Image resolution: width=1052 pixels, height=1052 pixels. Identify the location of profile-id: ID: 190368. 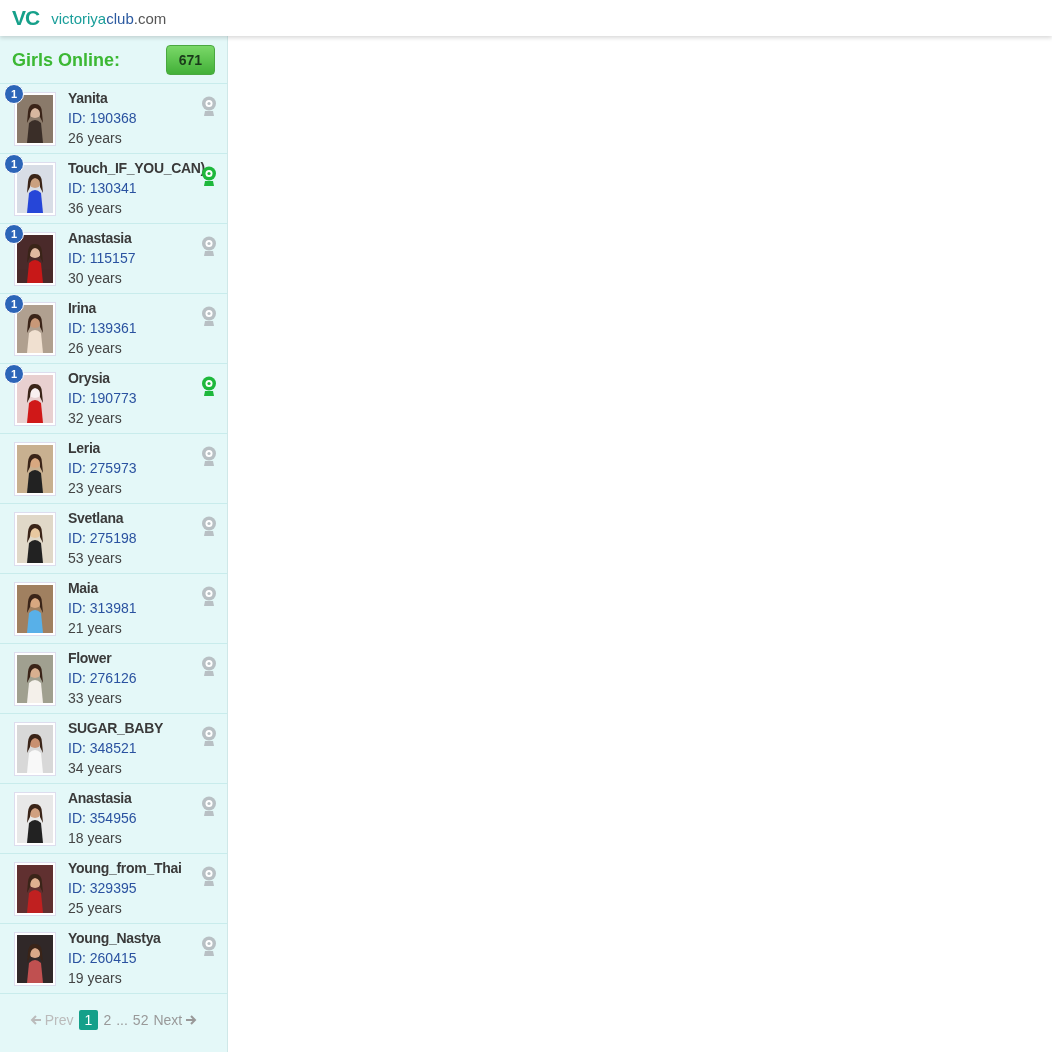
(102, 118).